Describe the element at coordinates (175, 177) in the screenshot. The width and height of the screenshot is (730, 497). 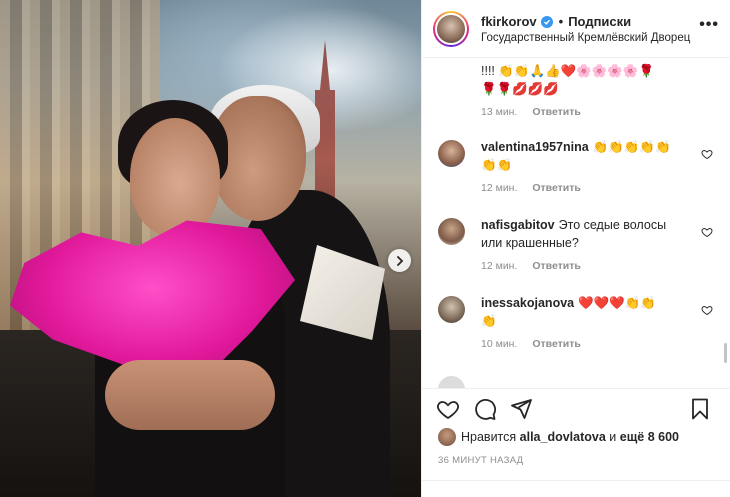
I see `woman-face` at that location.